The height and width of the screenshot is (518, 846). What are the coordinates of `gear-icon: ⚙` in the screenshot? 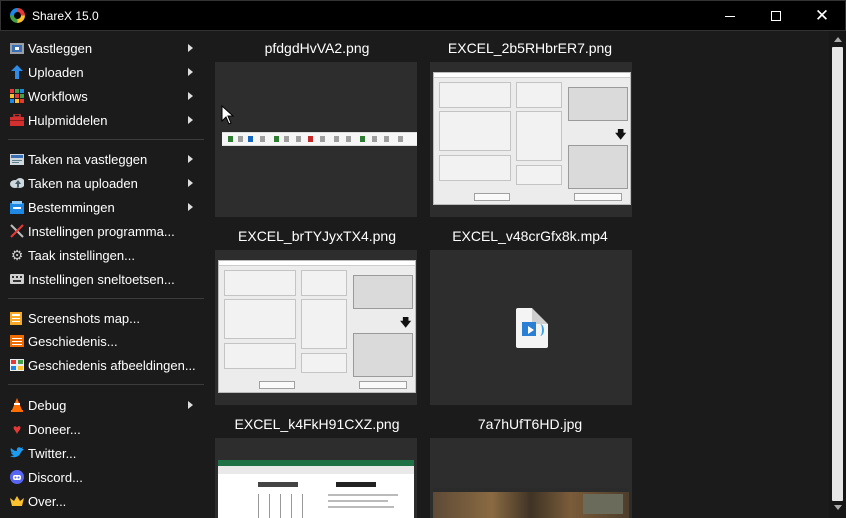 It's located at (17, 255).